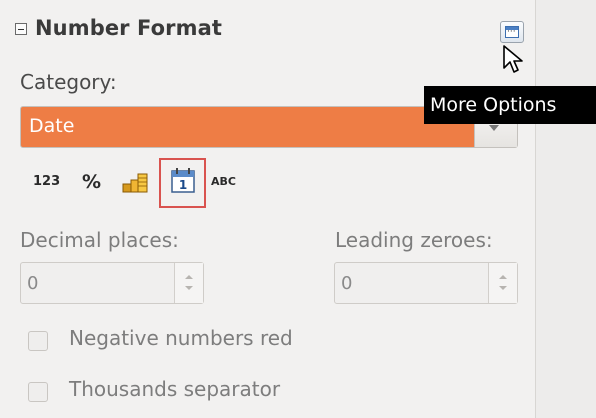 The image size is (596, 418). Describe the element at coordinates (183, 185) in the screenshot. I see `date-icon-digit: 1` at that location.